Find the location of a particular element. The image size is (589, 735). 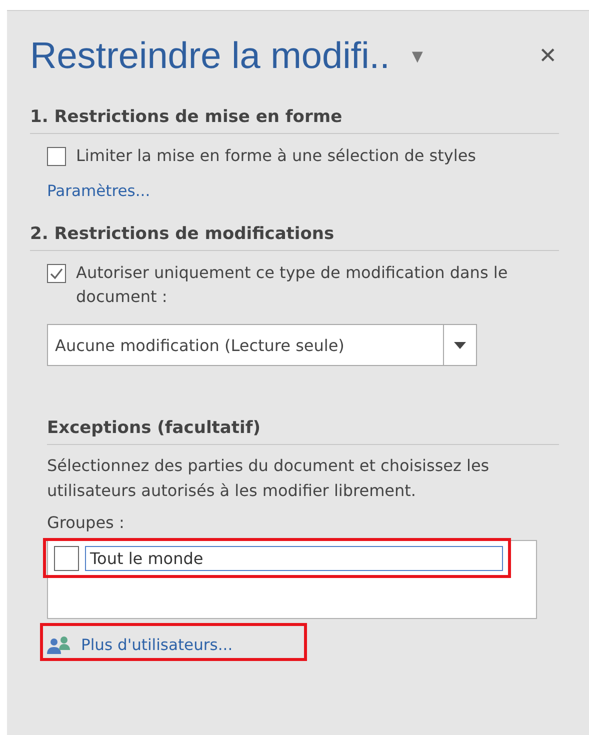

group-item: Tout le monde is located at coordinates (277, 558).